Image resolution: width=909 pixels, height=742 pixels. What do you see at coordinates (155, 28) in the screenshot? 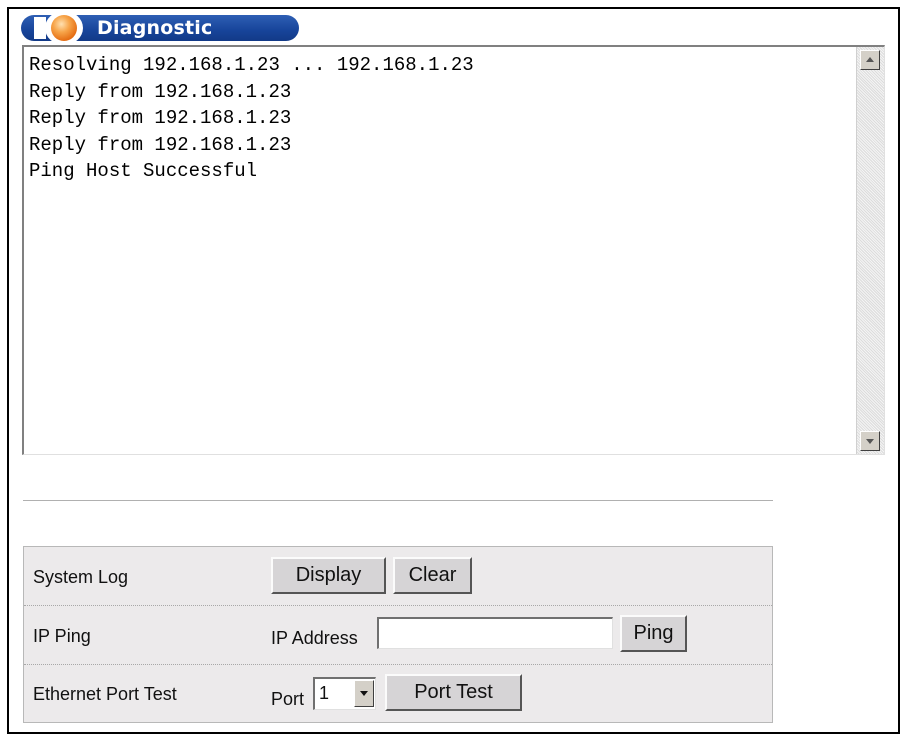
I see `panel-title: Diagnostic` at bounding box center [155, 28].